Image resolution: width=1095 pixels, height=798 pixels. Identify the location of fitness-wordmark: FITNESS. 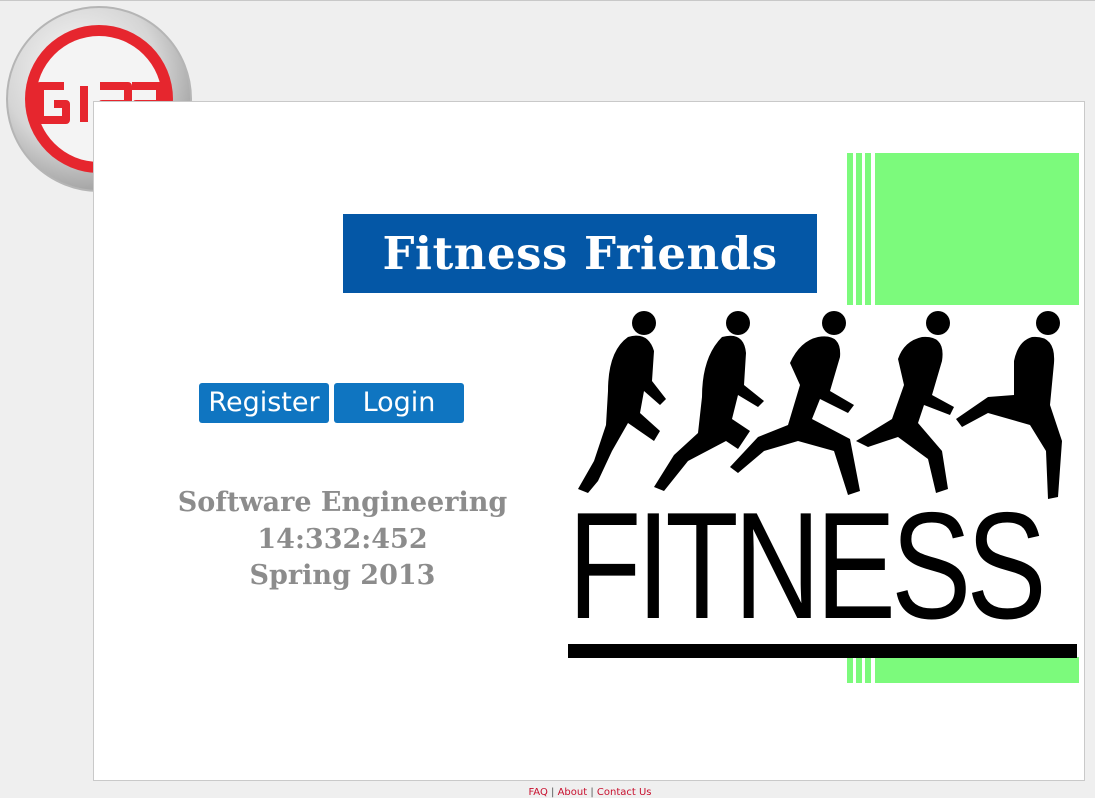
(824, 566).